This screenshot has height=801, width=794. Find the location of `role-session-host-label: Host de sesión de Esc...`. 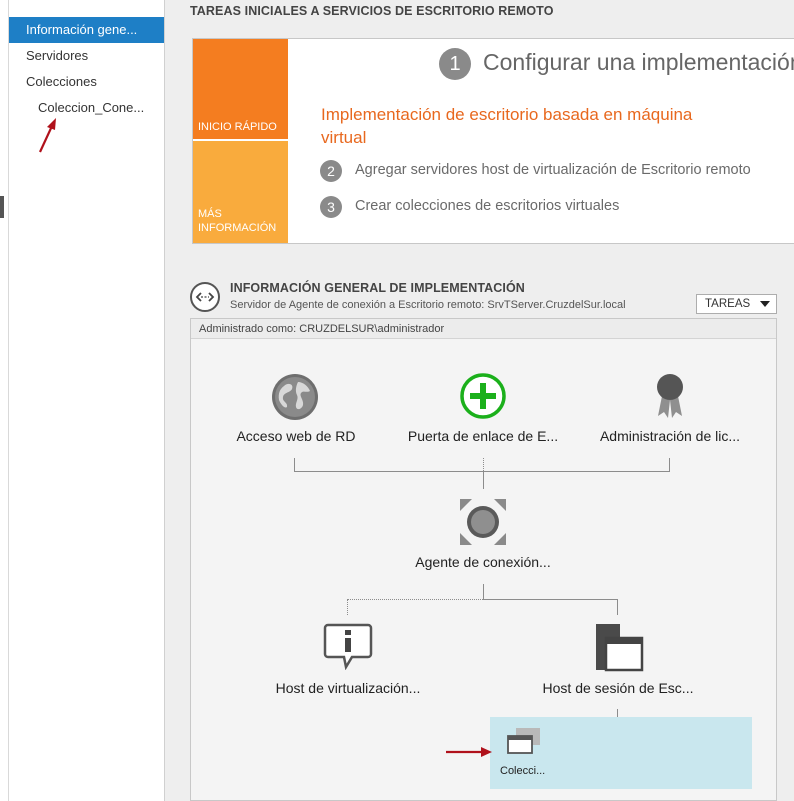

role-session-host-label: Host de sesión de Esc... is located at coordinates (618, 688).